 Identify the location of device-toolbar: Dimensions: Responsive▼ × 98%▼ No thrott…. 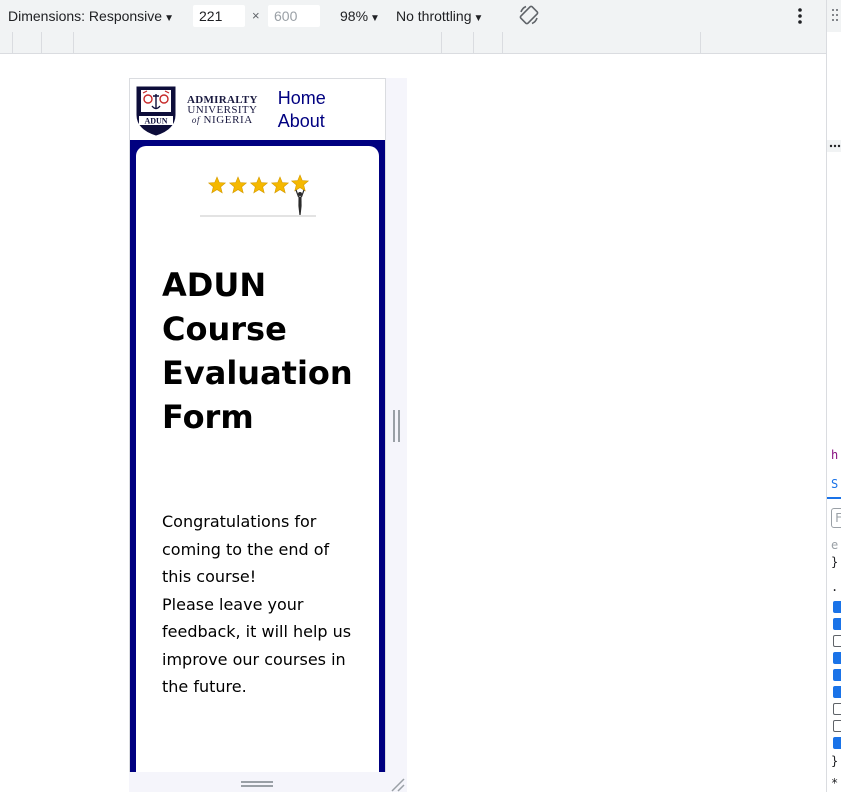
(413, 16).